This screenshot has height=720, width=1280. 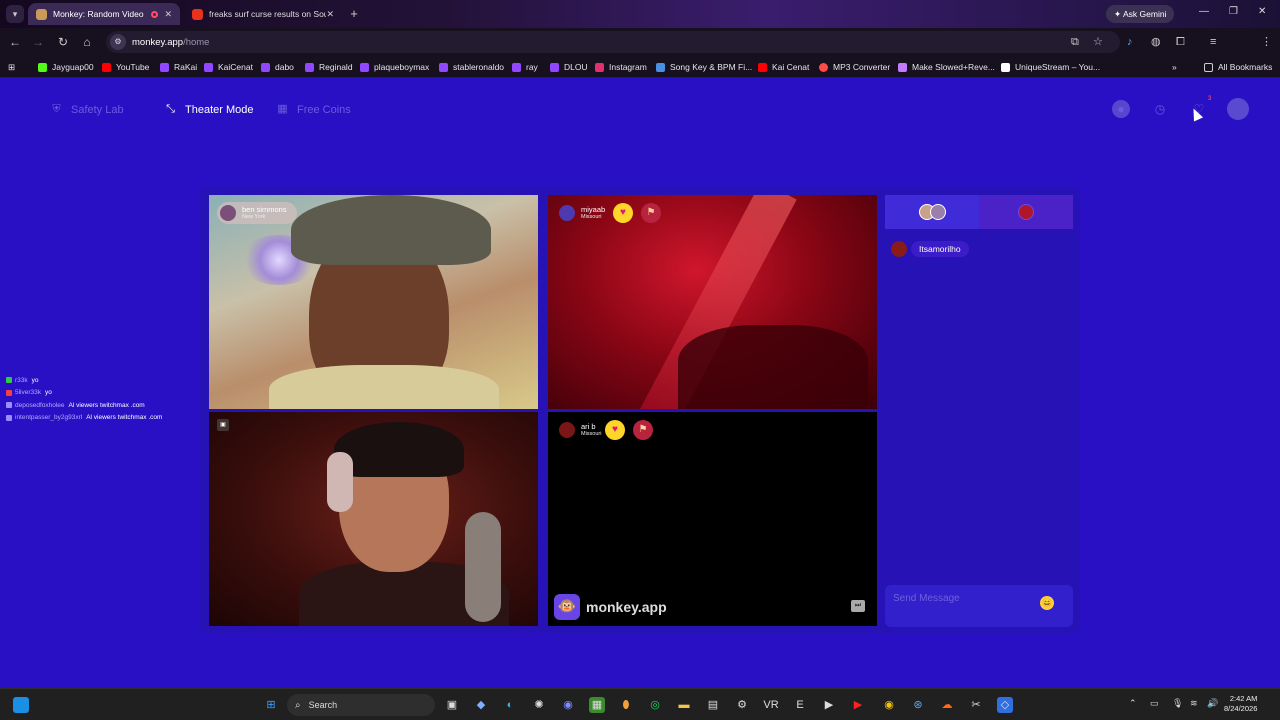 I want to click on extension-audio-icon: ♪, so click(x=1130, y=42).